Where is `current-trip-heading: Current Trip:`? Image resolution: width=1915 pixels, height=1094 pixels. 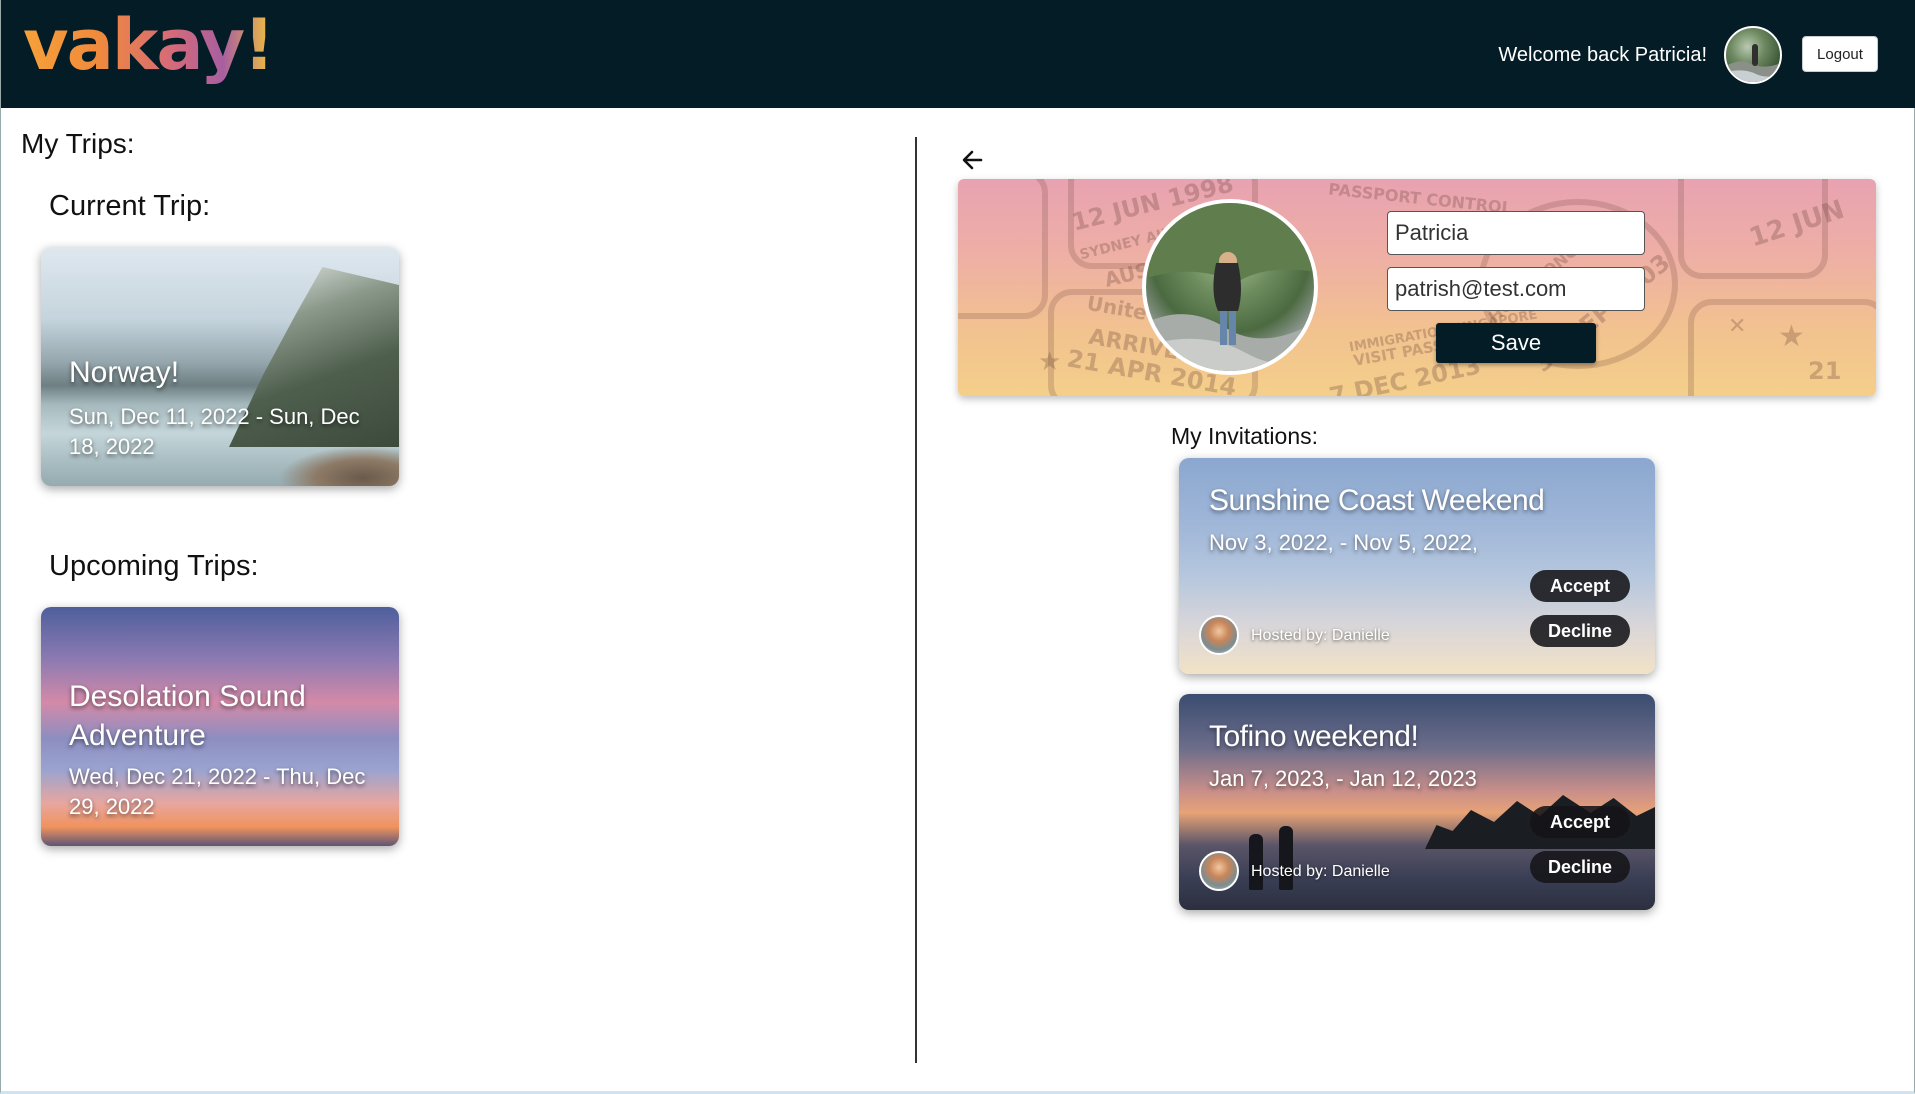 current-trip-heading: Current Trip: is located at coordinates (130, 206).